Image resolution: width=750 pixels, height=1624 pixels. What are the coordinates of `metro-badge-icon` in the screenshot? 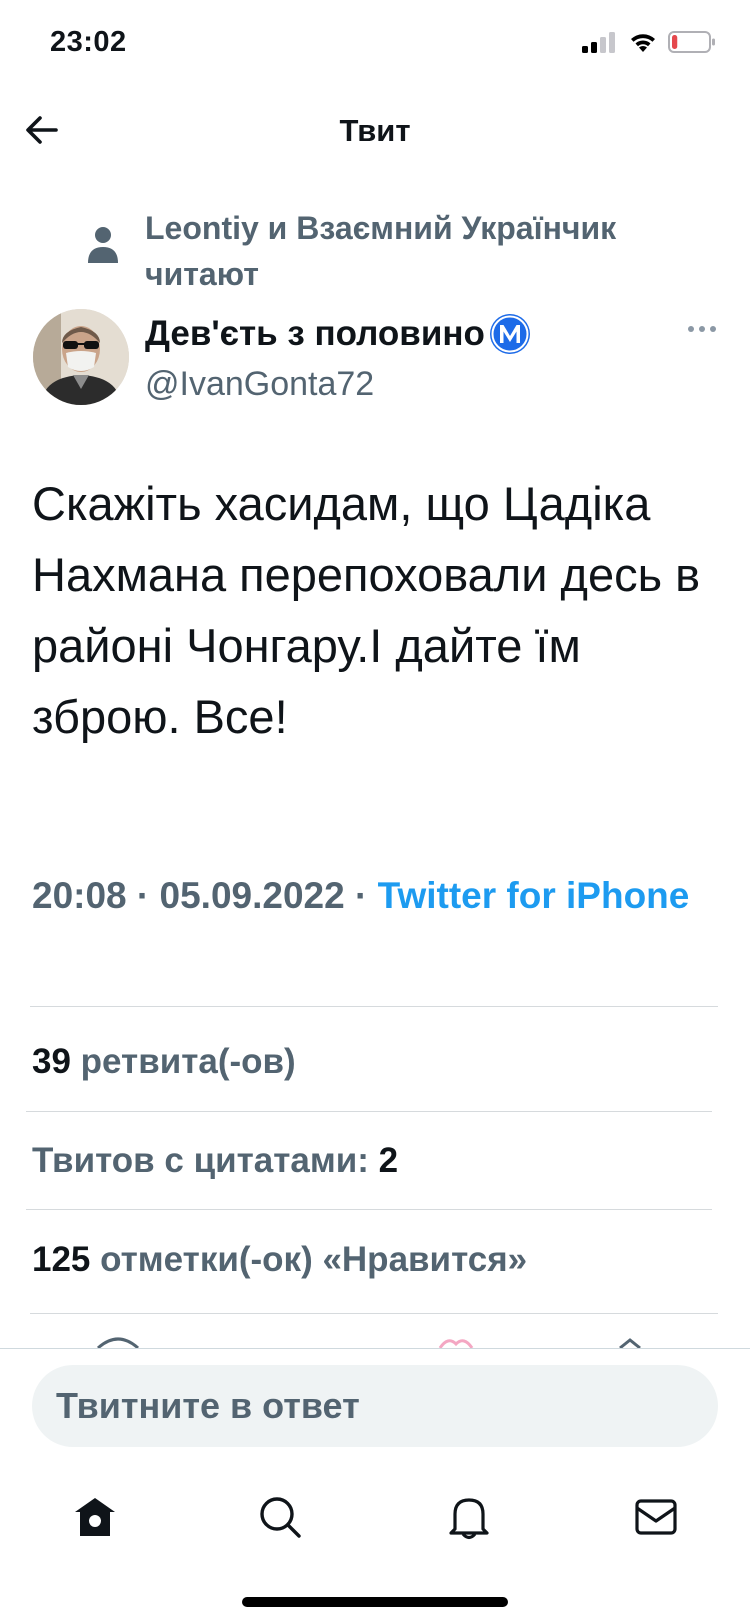 It's located at (509, 334).